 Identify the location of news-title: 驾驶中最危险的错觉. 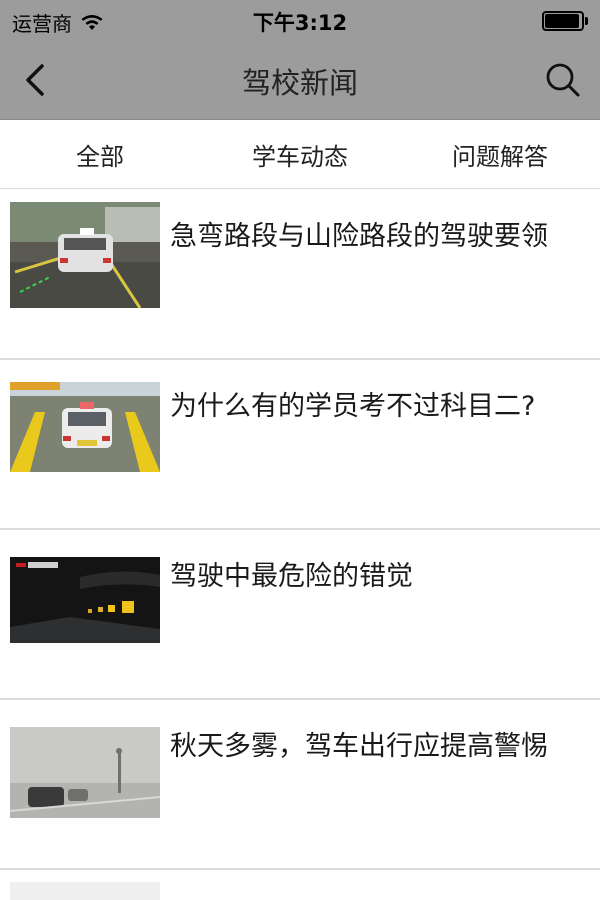
(291, 576).